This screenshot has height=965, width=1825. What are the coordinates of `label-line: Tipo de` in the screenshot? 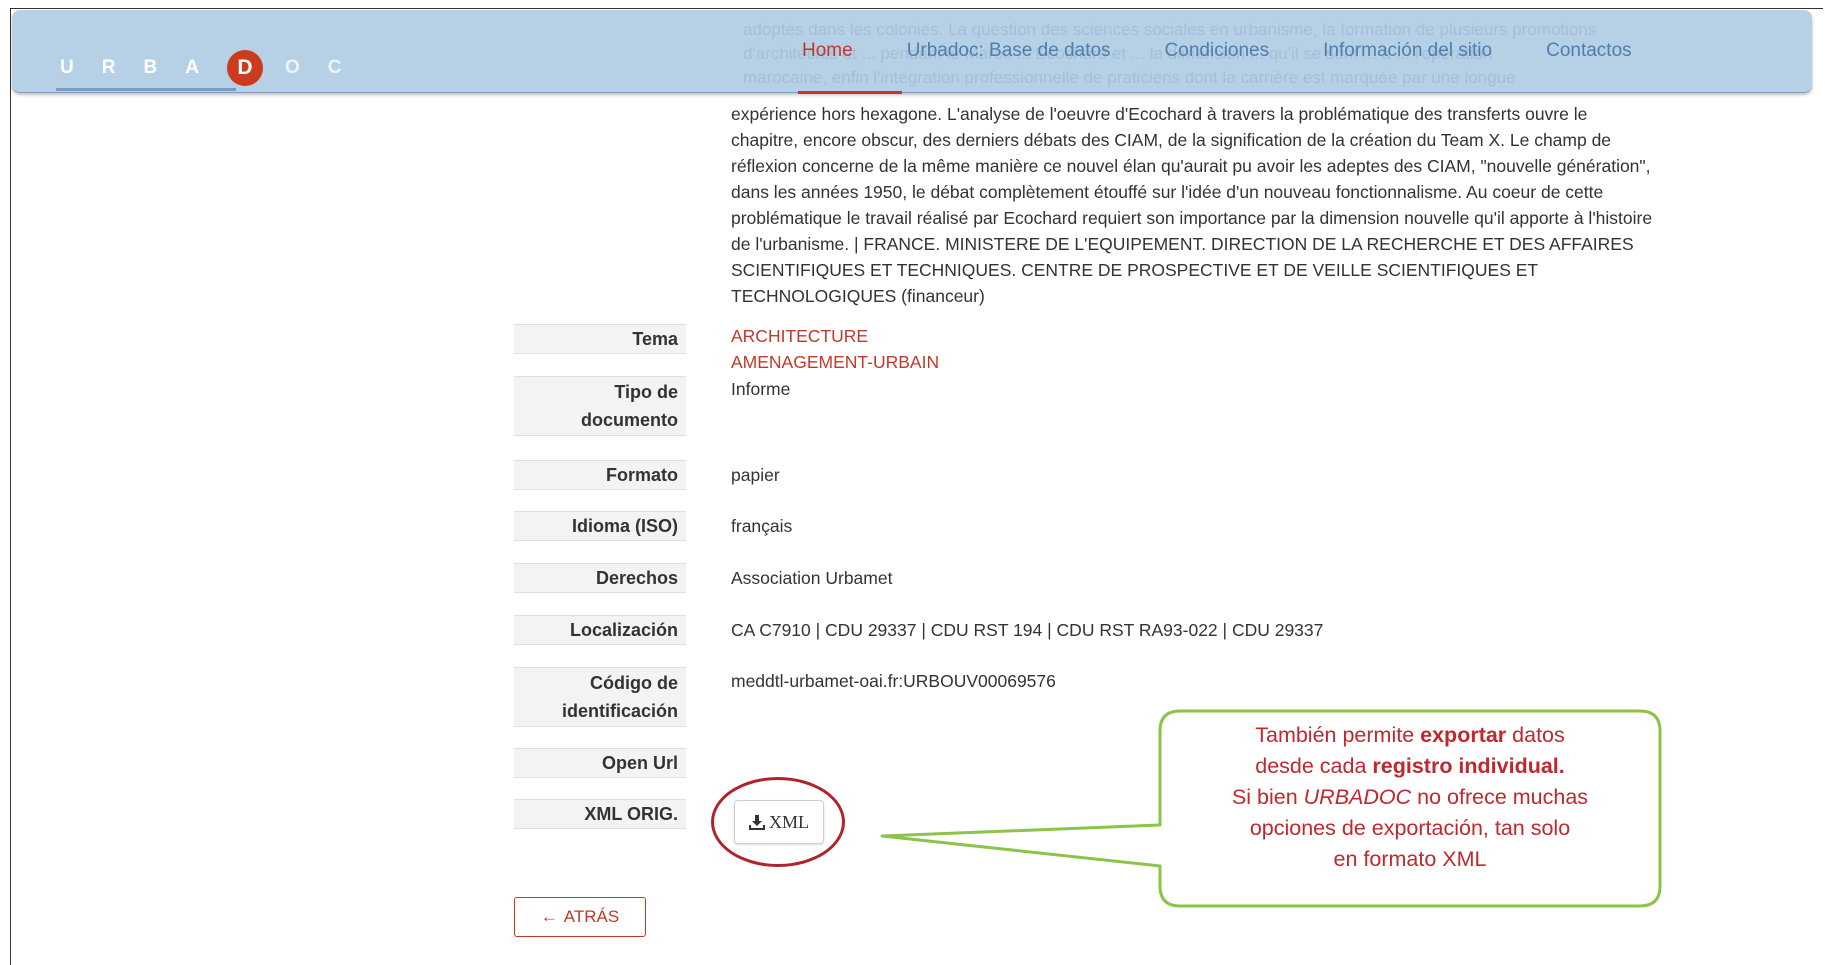 It's located at (646, 392).